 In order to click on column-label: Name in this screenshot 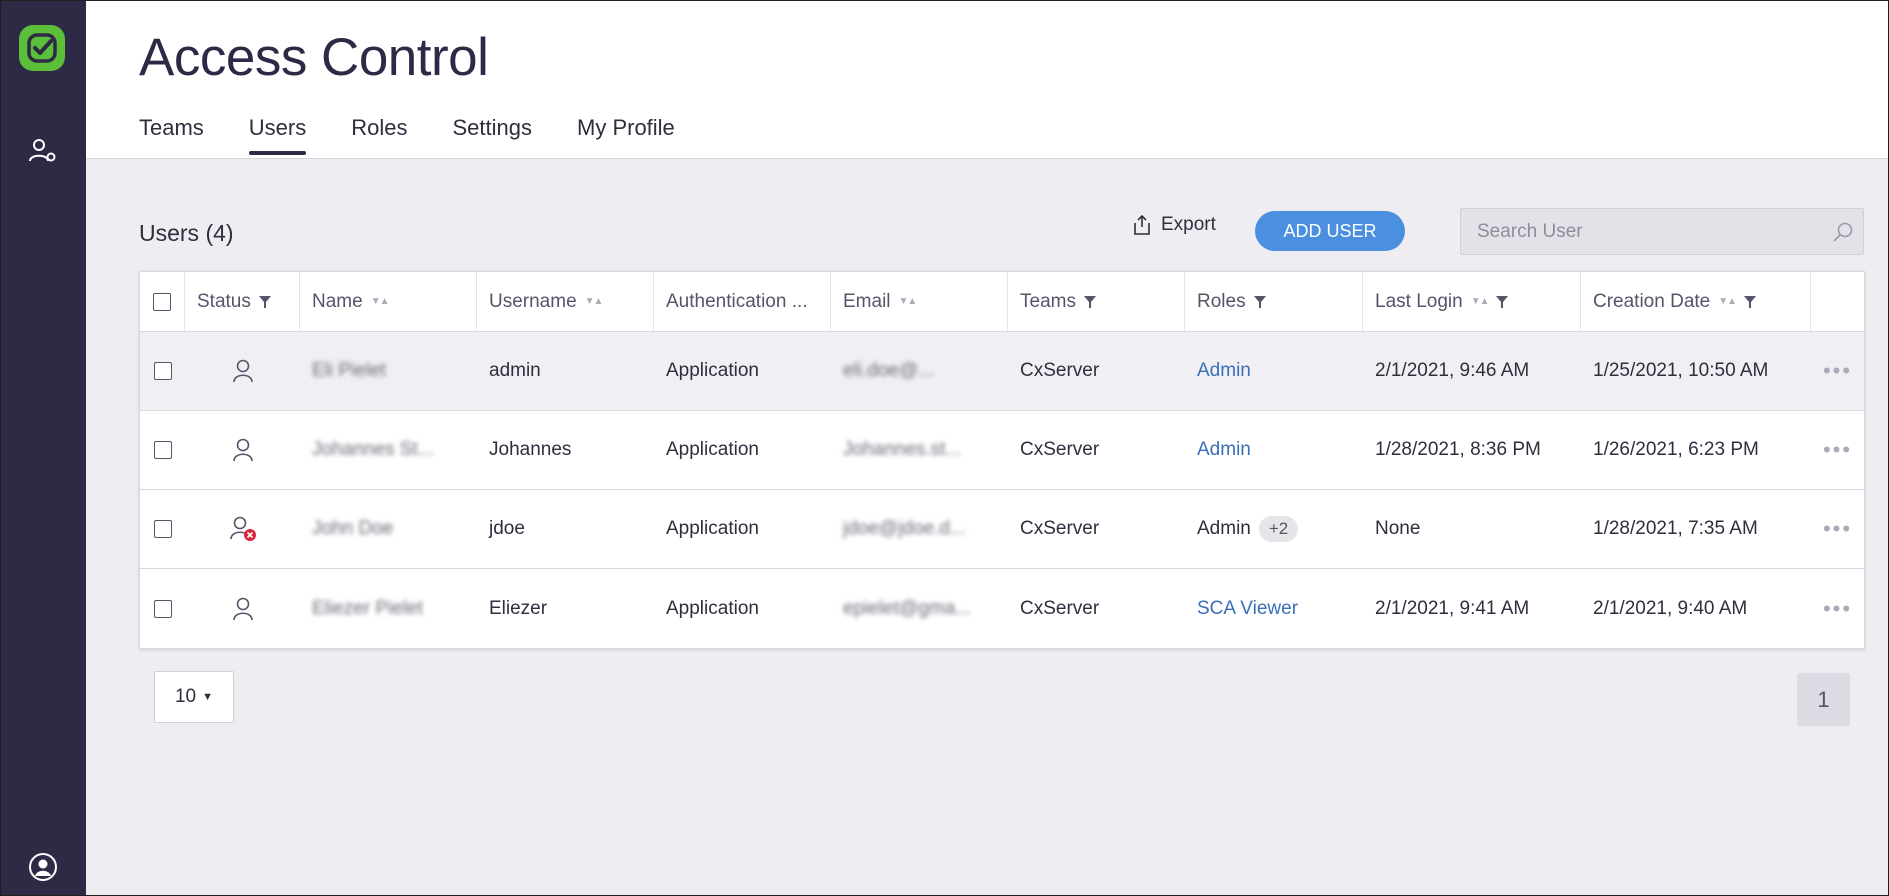, I will do `click(337, 301)`.